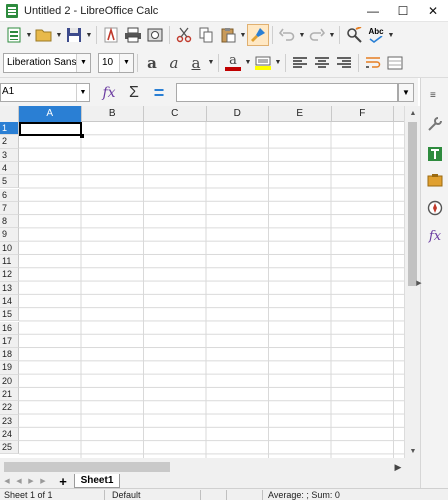 This screenshot has height=500, width=448. What do you see at coordinates (322, 63) in the screenshot?
I see `align-center-button` at bounding box center [322, 63].